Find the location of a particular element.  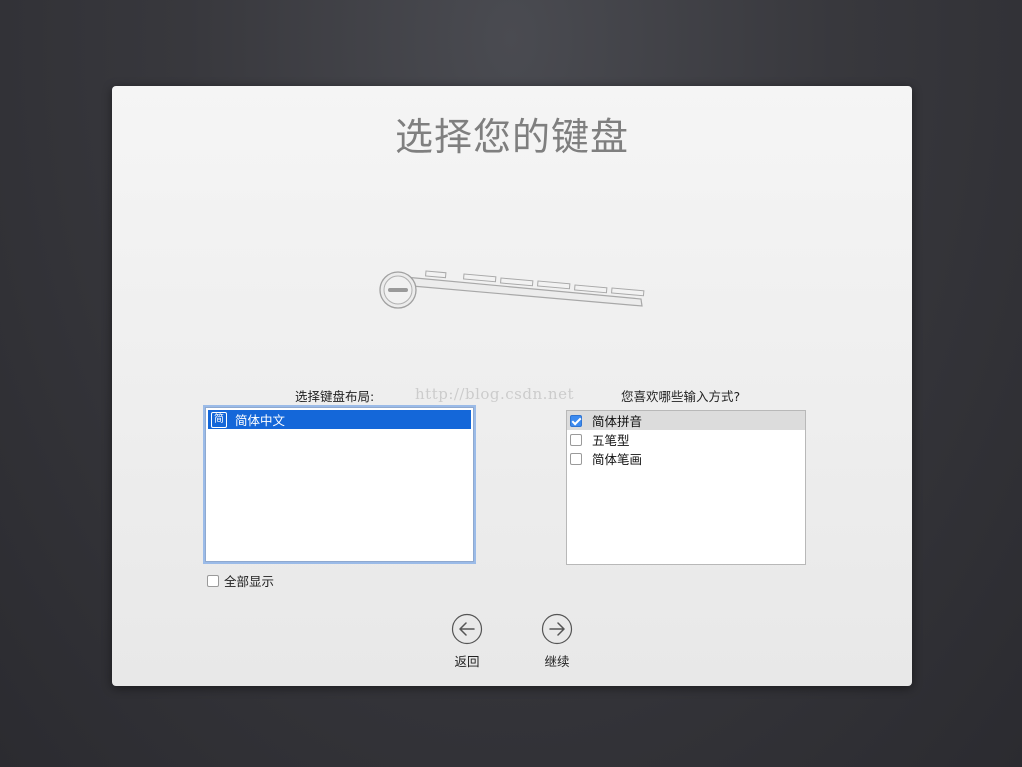

list-item-label: 简体中文 is located at coordinates (260, 420).